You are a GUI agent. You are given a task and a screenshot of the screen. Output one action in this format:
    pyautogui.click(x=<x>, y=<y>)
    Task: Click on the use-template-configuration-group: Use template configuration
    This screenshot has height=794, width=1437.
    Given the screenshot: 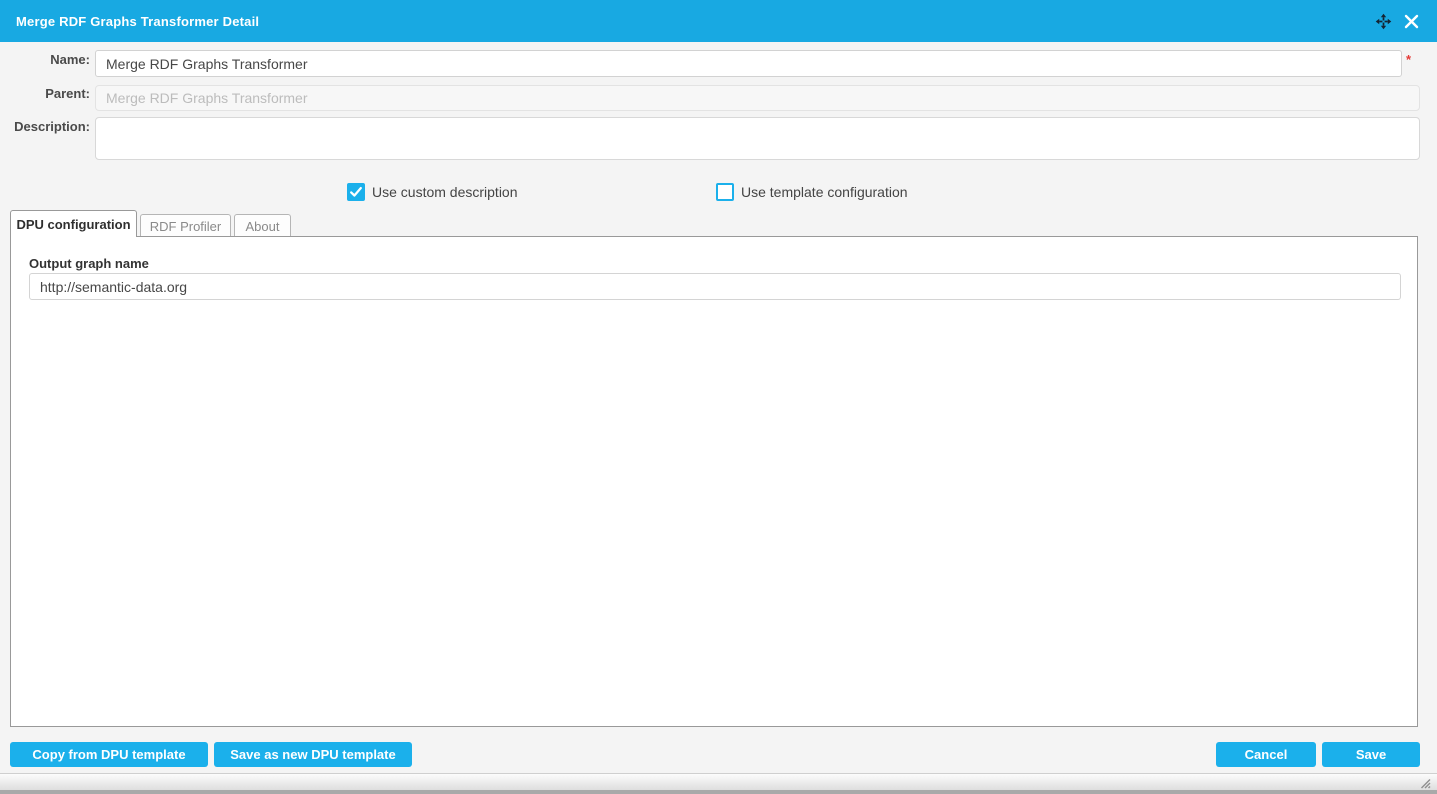 What is the action you would take?
    pyautogui.click(x=812, y=192)
    